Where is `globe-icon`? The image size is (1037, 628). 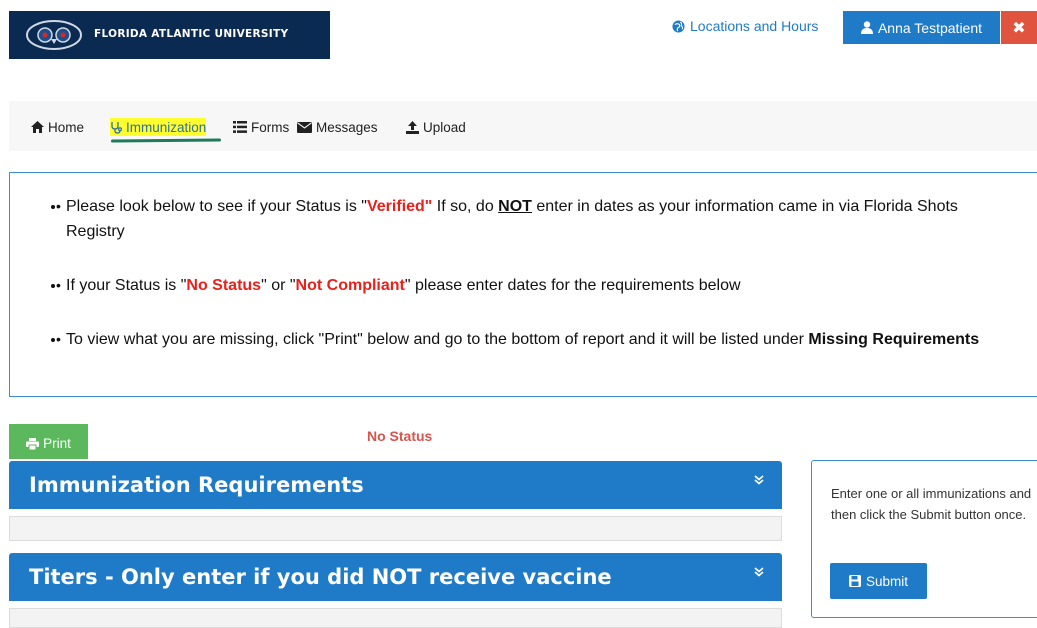
globe-icon is located at coordinates (678, 26).